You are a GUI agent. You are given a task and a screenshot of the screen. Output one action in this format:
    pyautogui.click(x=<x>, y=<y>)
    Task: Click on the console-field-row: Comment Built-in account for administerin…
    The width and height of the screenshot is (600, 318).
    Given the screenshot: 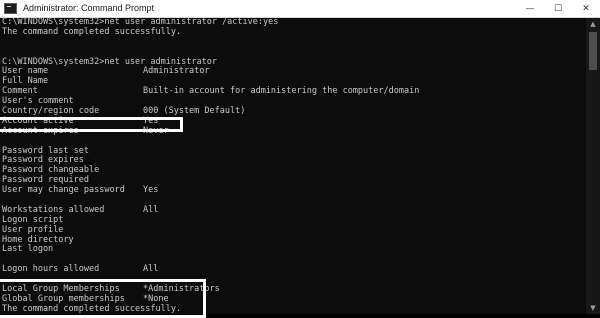 What is the action you would take?
    pyautogui.click(x=293, y=91)
    